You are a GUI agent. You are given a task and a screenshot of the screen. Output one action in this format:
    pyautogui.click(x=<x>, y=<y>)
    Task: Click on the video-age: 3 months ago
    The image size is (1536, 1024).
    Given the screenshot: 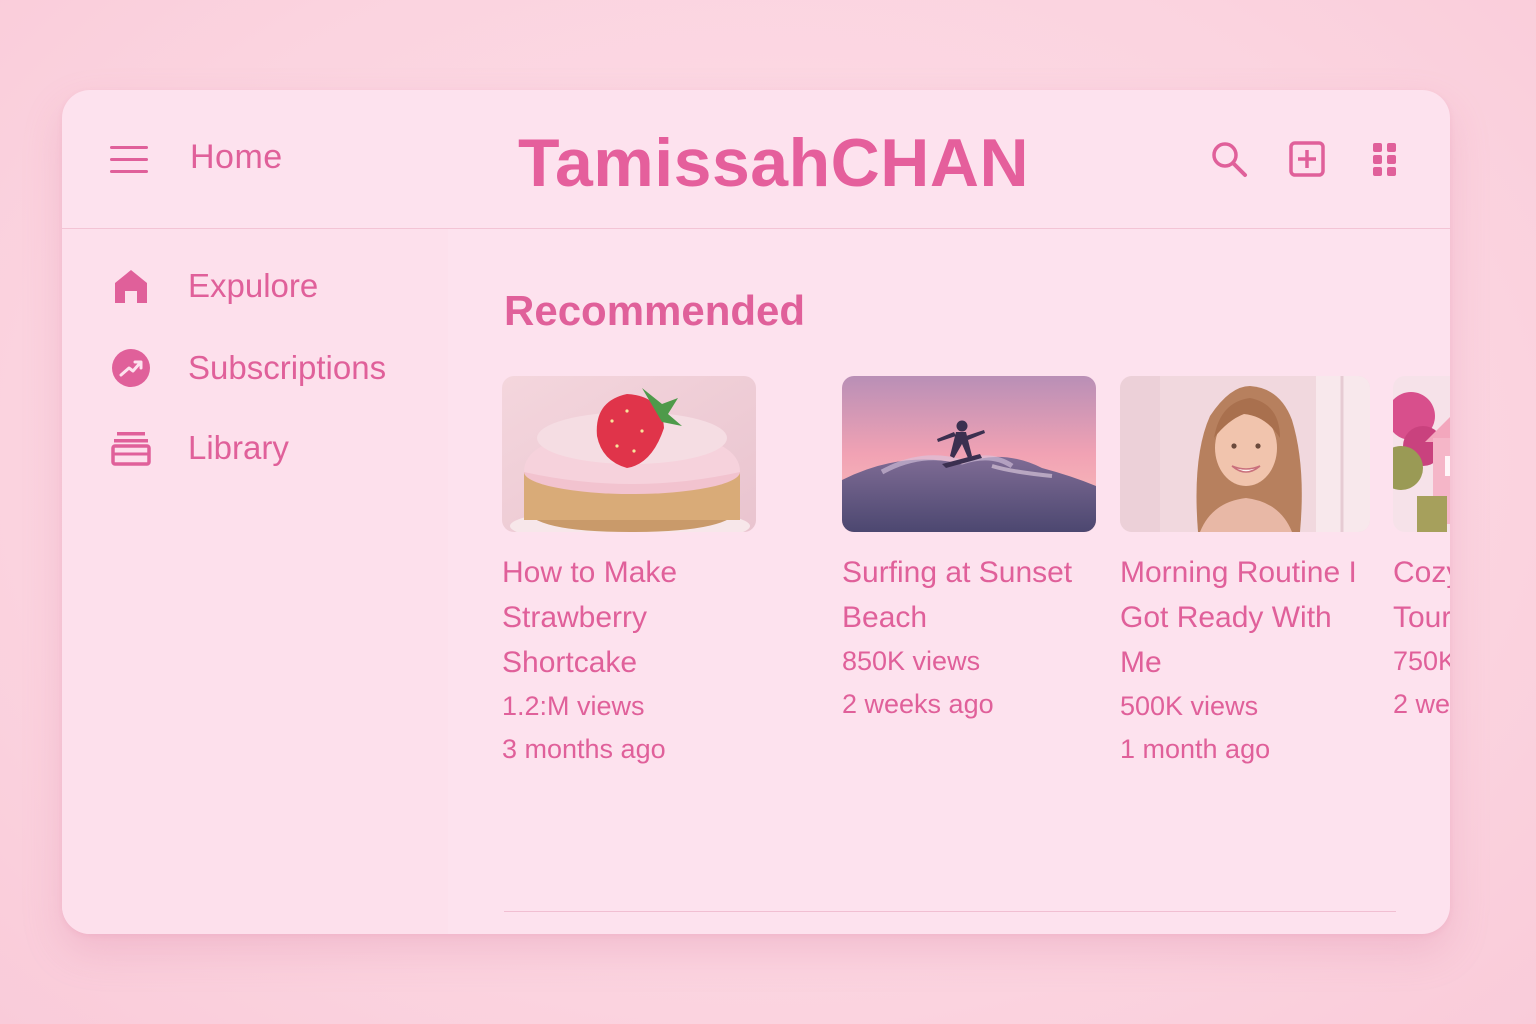 What is the action you would take?
    pyautogui.click(x=584, y=749)
    